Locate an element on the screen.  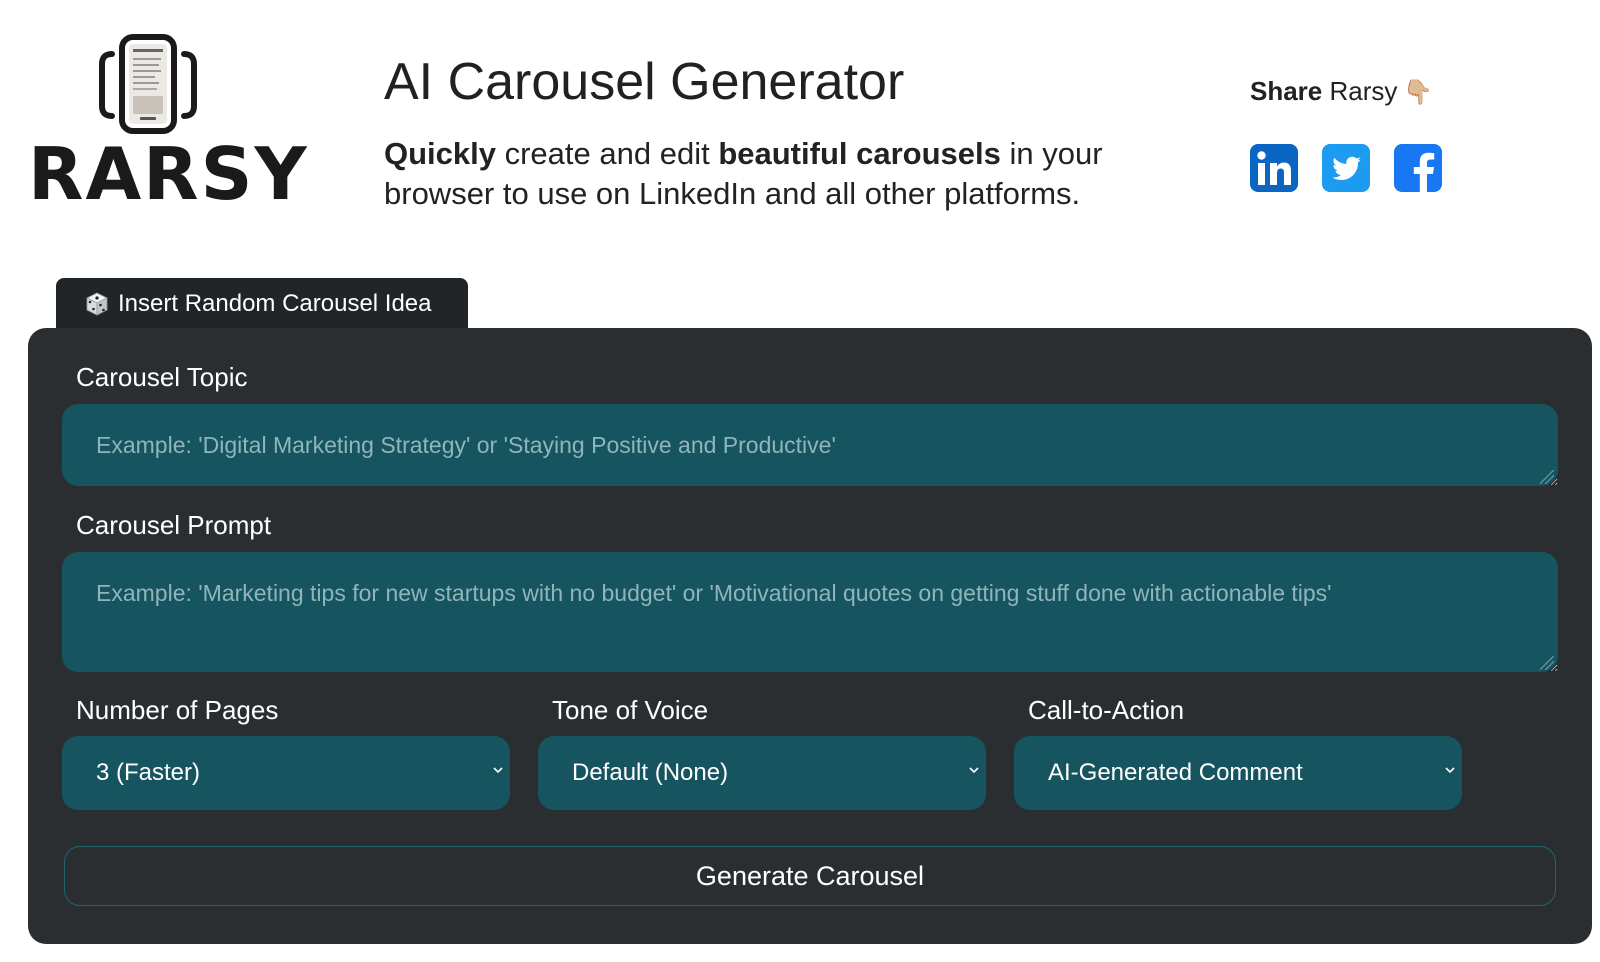
number-of-pages-label: Number of Pages is located at coordinates (177, 710).